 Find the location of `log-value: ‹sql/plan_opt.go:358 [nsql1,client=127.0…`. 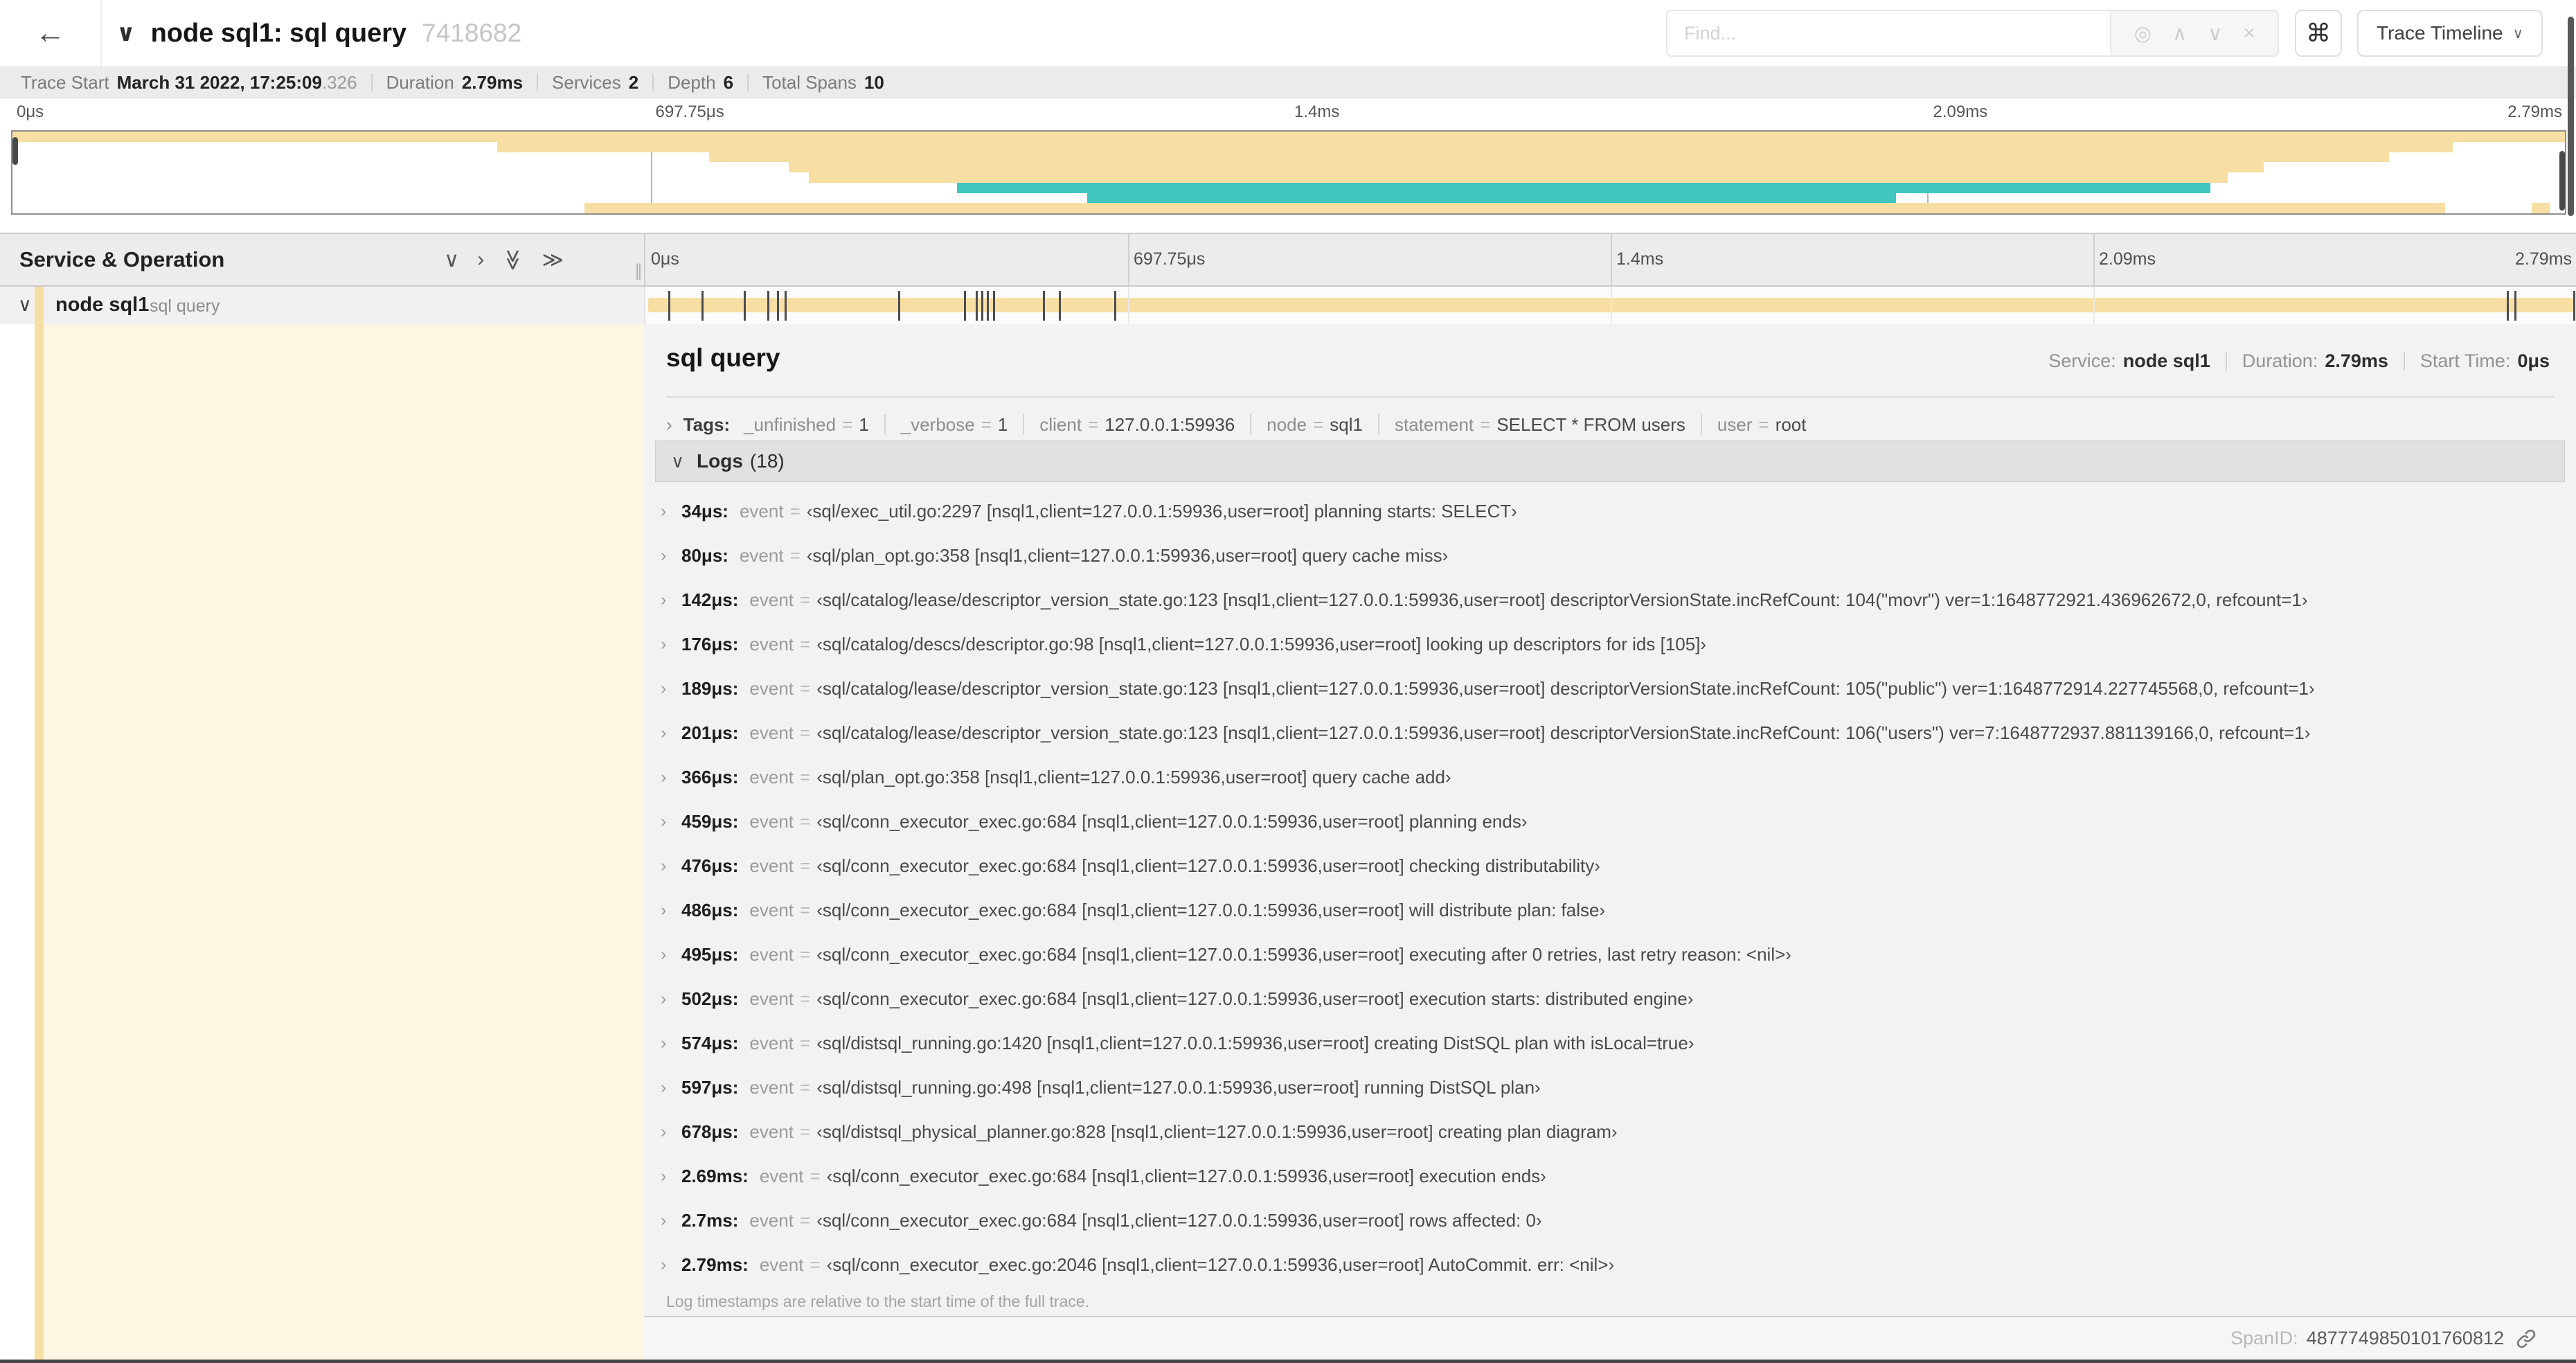

log-value: ‹sql/plan_opt.go:358 [nsql1,client=127.0… is located at coordinates (1127, 555).